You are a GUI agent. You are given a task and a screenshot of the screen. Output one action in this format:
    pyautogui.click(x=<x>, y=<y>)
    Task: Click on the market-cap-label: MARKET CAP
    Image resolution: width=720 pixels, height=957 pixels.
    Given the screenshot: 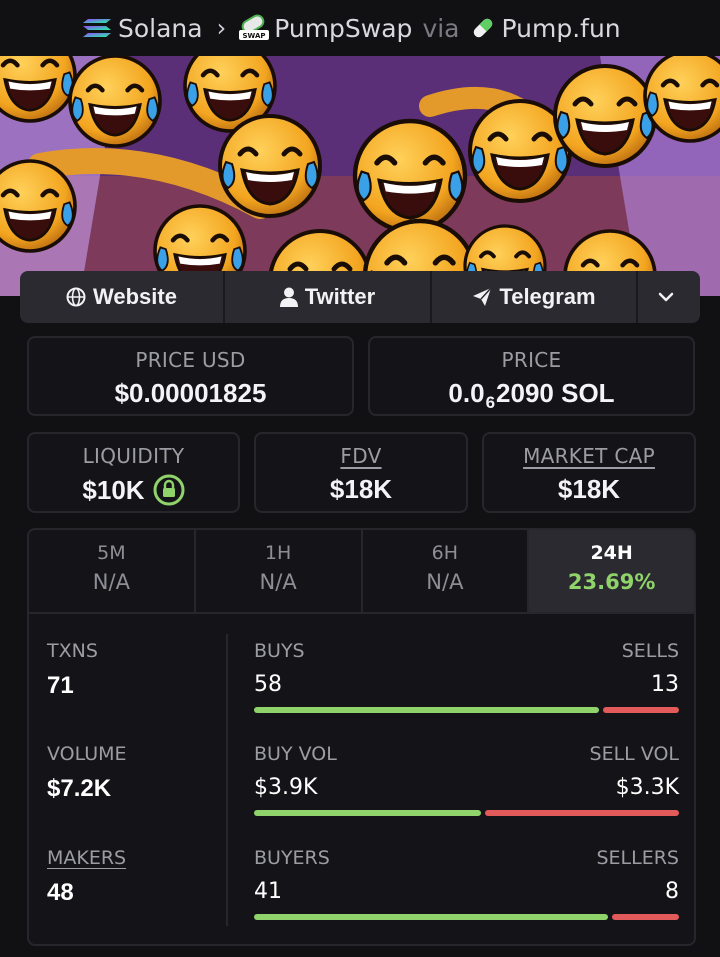 What is the action you would take?
    pyautogui.click(x=589, y=456)
    